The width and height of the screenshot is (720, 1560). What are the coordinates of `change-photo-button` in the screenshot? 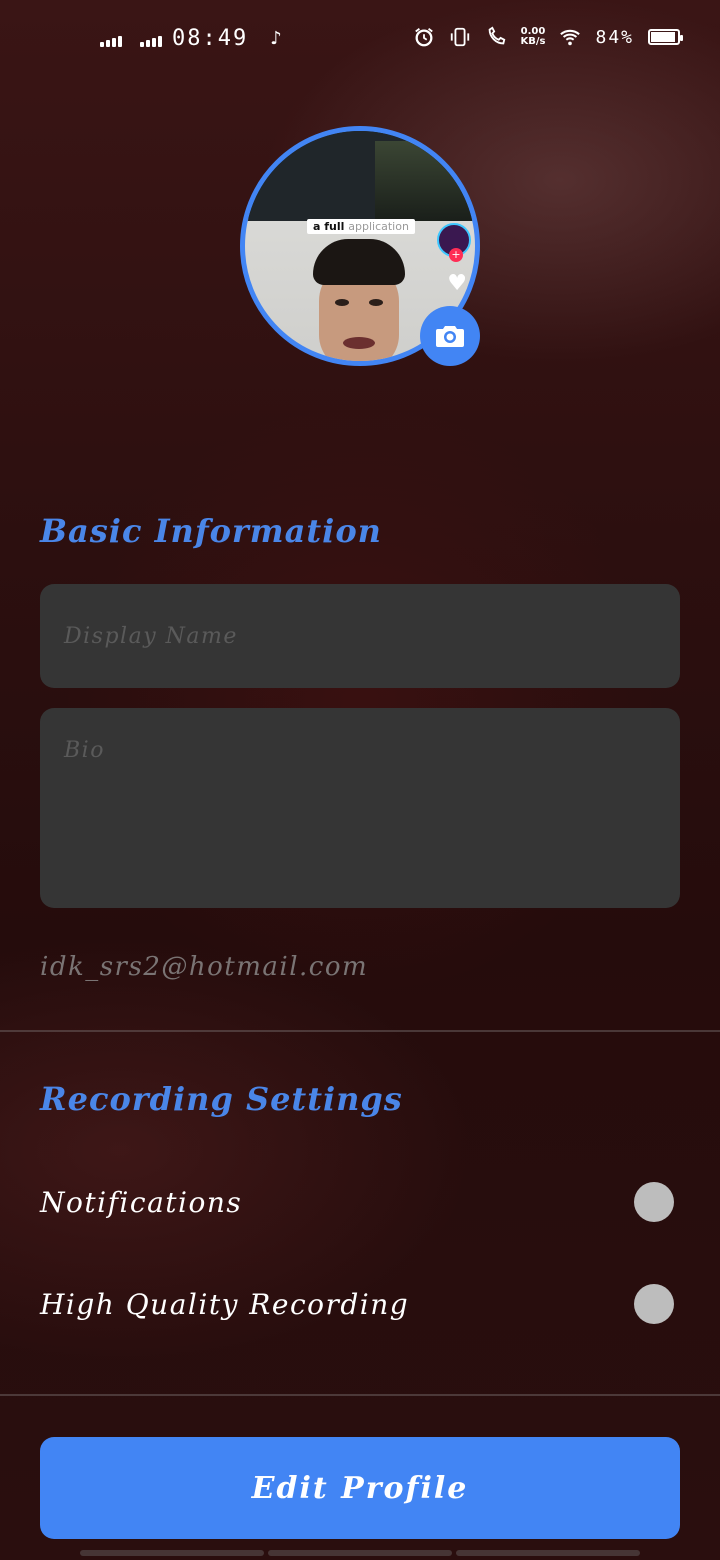 It's located at (450, 336).